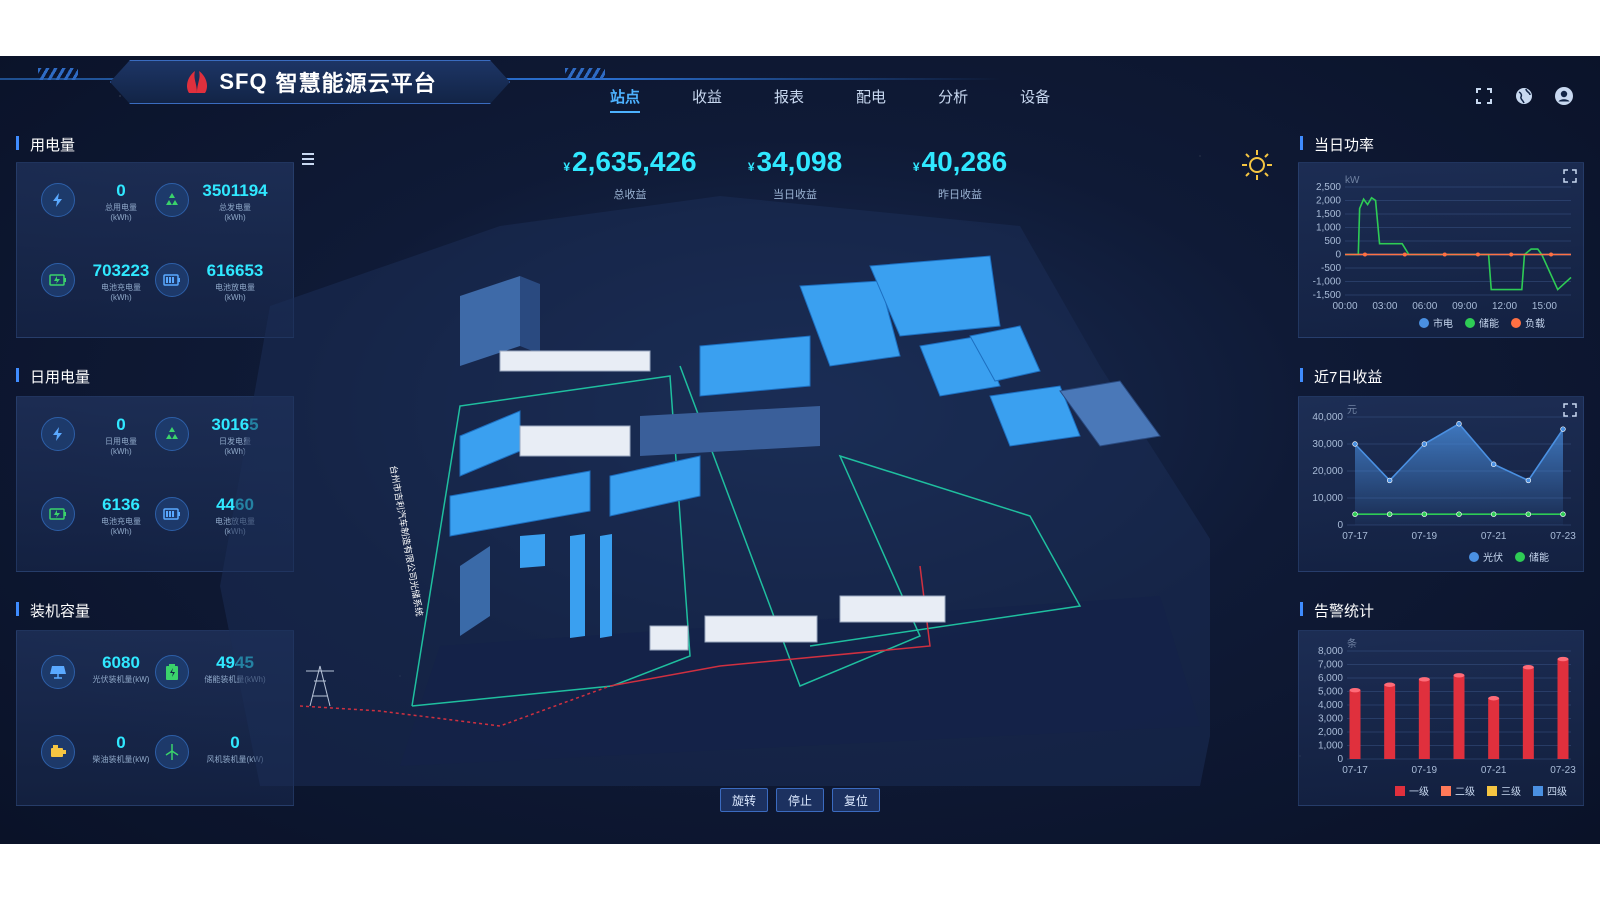 The width and height of the screenshot is (1600, 900). What do you see at coordinates (1484, 96) in the screenshot?
I see `fullscreen-icon` at bounding box center [1484, 96].